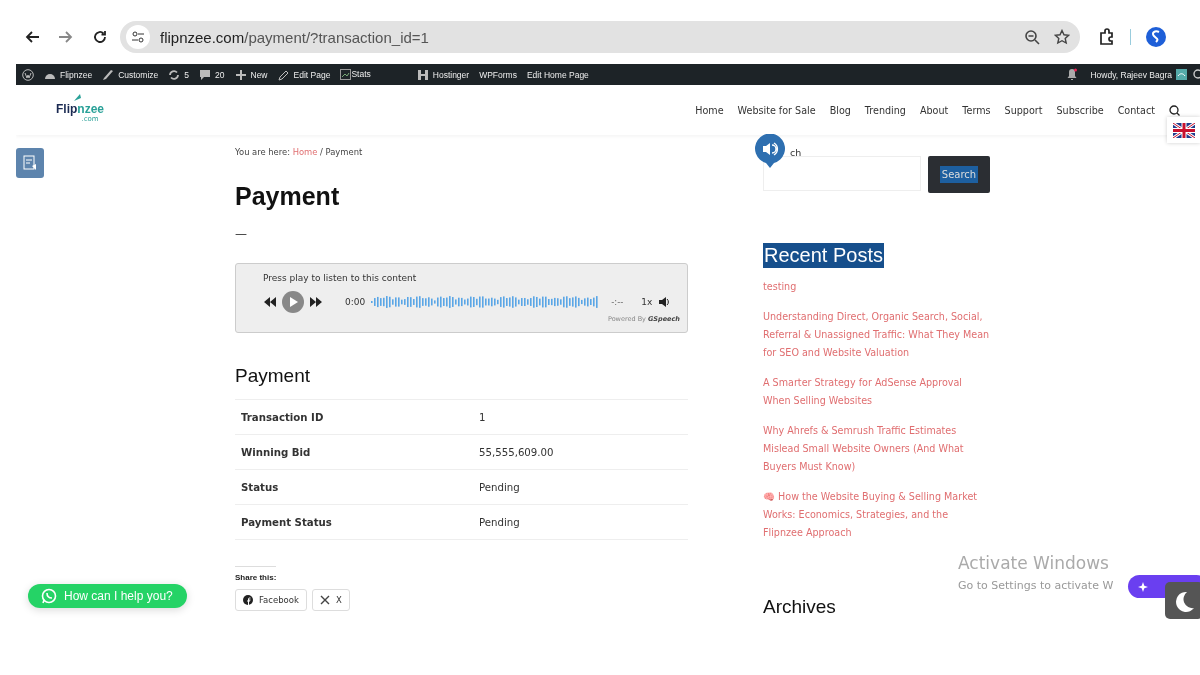 Image resolution: width=1200 pixels, height=675 pixels. What do you see at coordinates (1131, 74) in the screenshot?
I see `account-menu: Howdy, Rajeev Bagra` at bounding box center [1131, 74].